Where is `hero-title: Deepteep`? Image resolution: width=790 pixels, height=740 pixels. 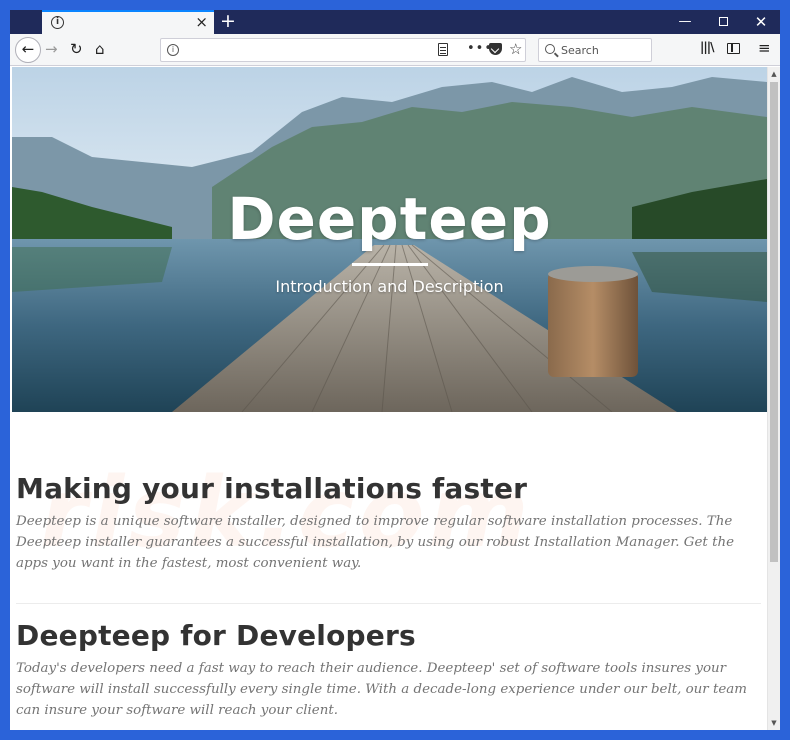
hero-title: Deepteep is located at coordinates (389, 219).